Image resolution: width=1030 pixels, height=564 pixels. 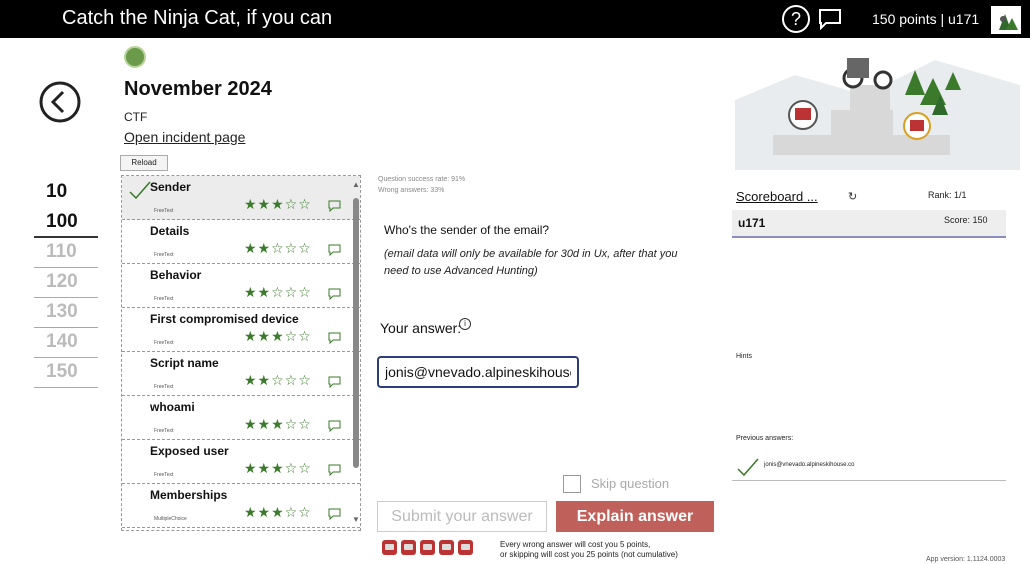 What do you see at coordinates (630, 483) in the screenshot?
I see `skip-label: Skip question` at bounding box center [630, 483].